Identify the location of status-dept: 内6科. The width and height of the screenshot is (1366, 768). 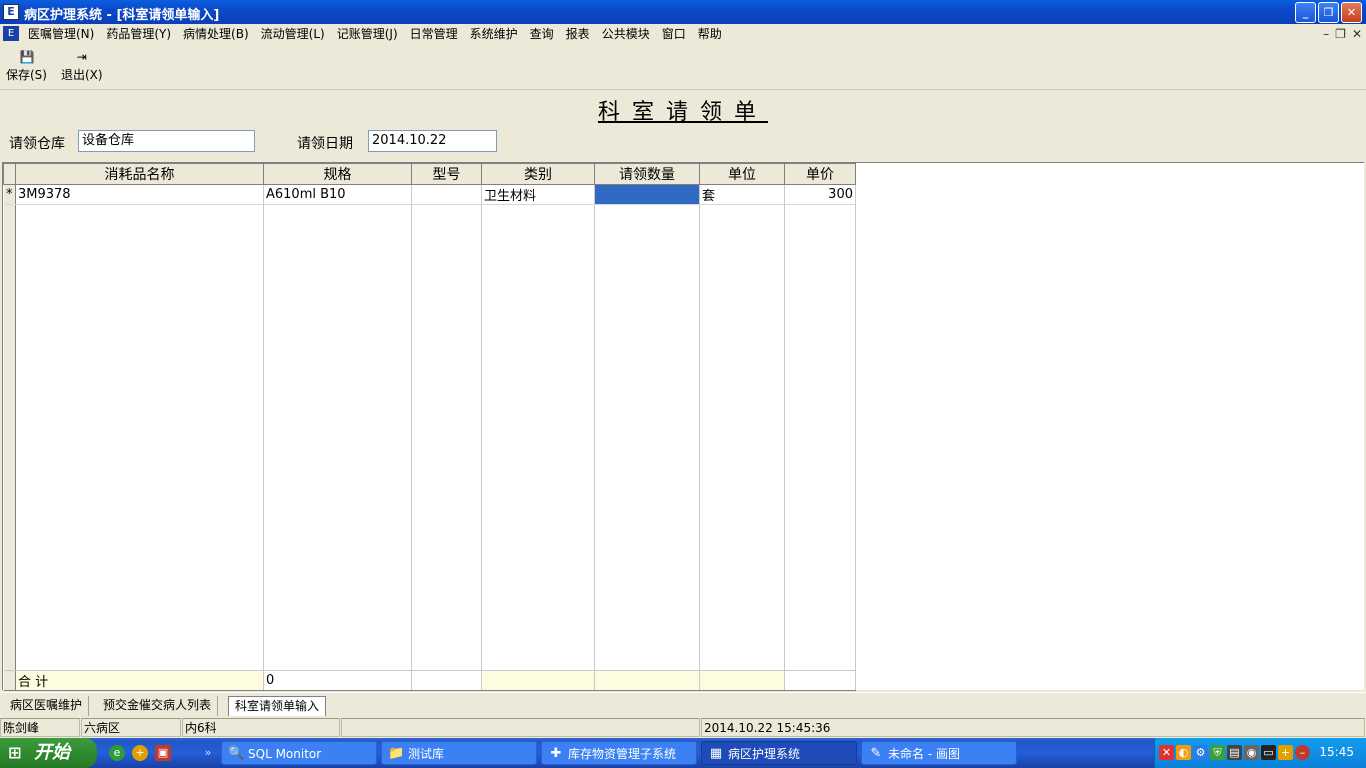
(261, 727).